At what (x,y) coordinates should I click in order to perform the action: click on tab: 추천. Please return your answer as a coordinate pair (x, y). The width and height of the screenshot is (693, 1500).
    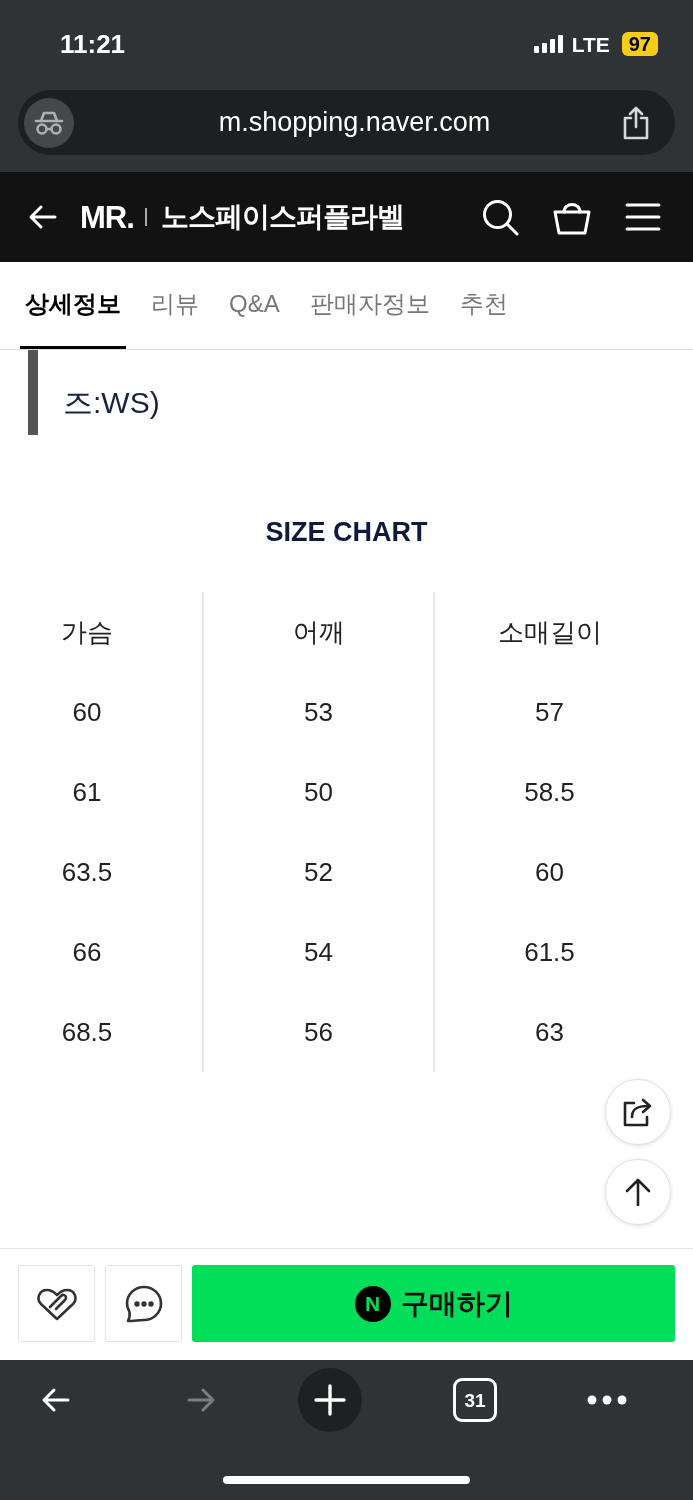
    Looking at the image, I should click on (483, 305).